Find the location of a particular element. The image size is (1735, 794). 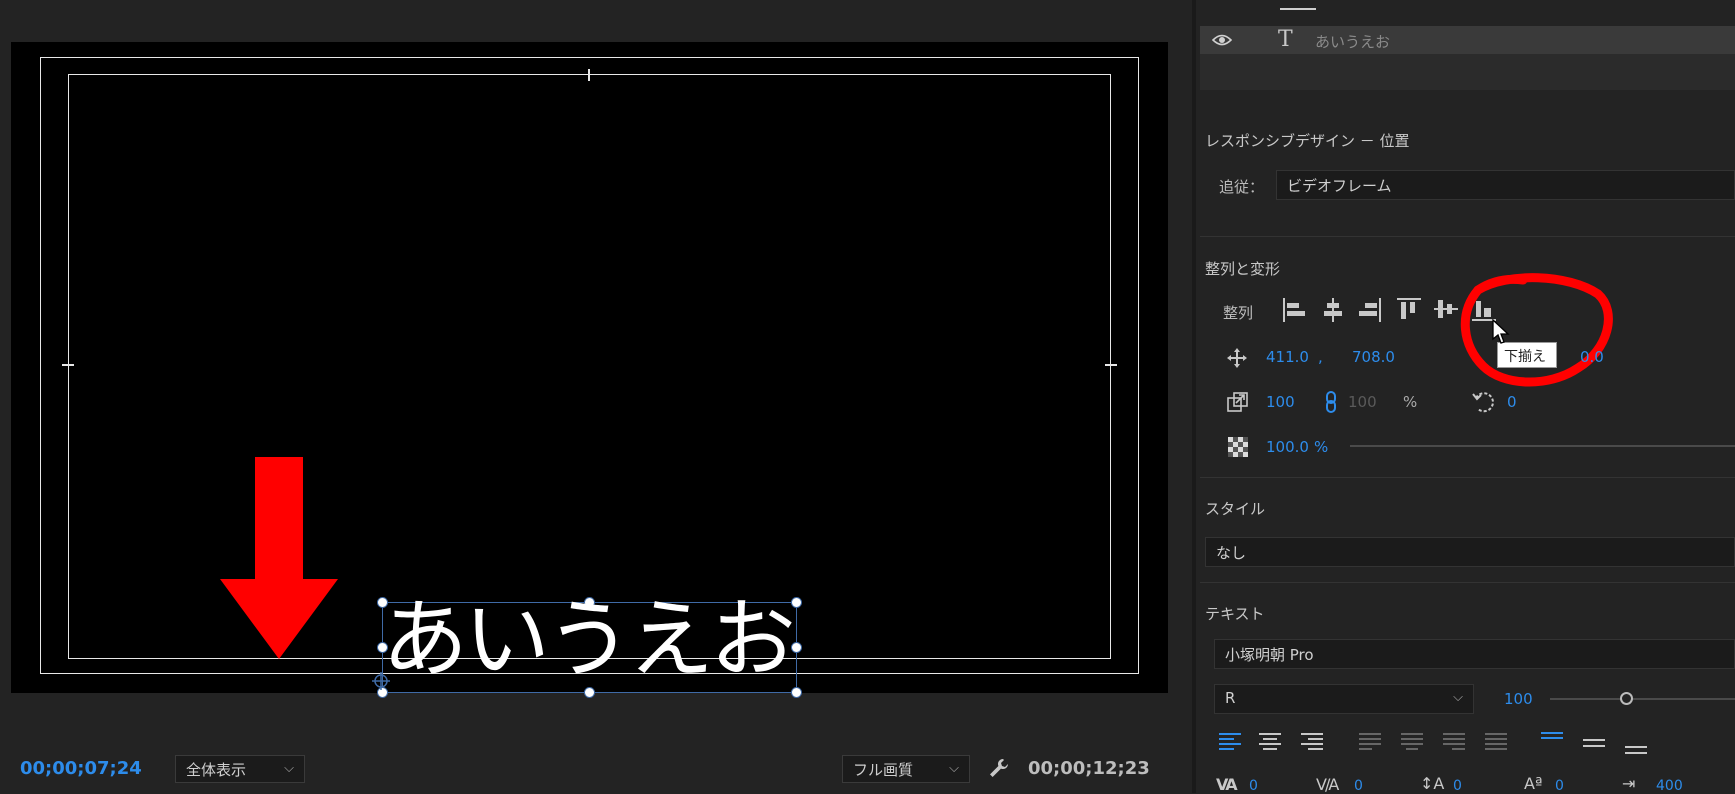

align-right-icon is located at coordinates (1370, 310).